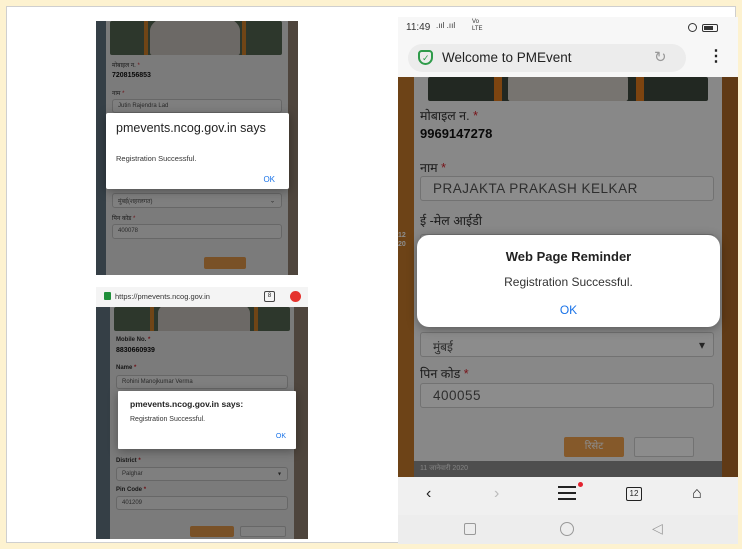 The image size is (742, 549). Describe the element at coordinates (428, 494) in the screenshot. I see `back-icon: ‹` at that location.